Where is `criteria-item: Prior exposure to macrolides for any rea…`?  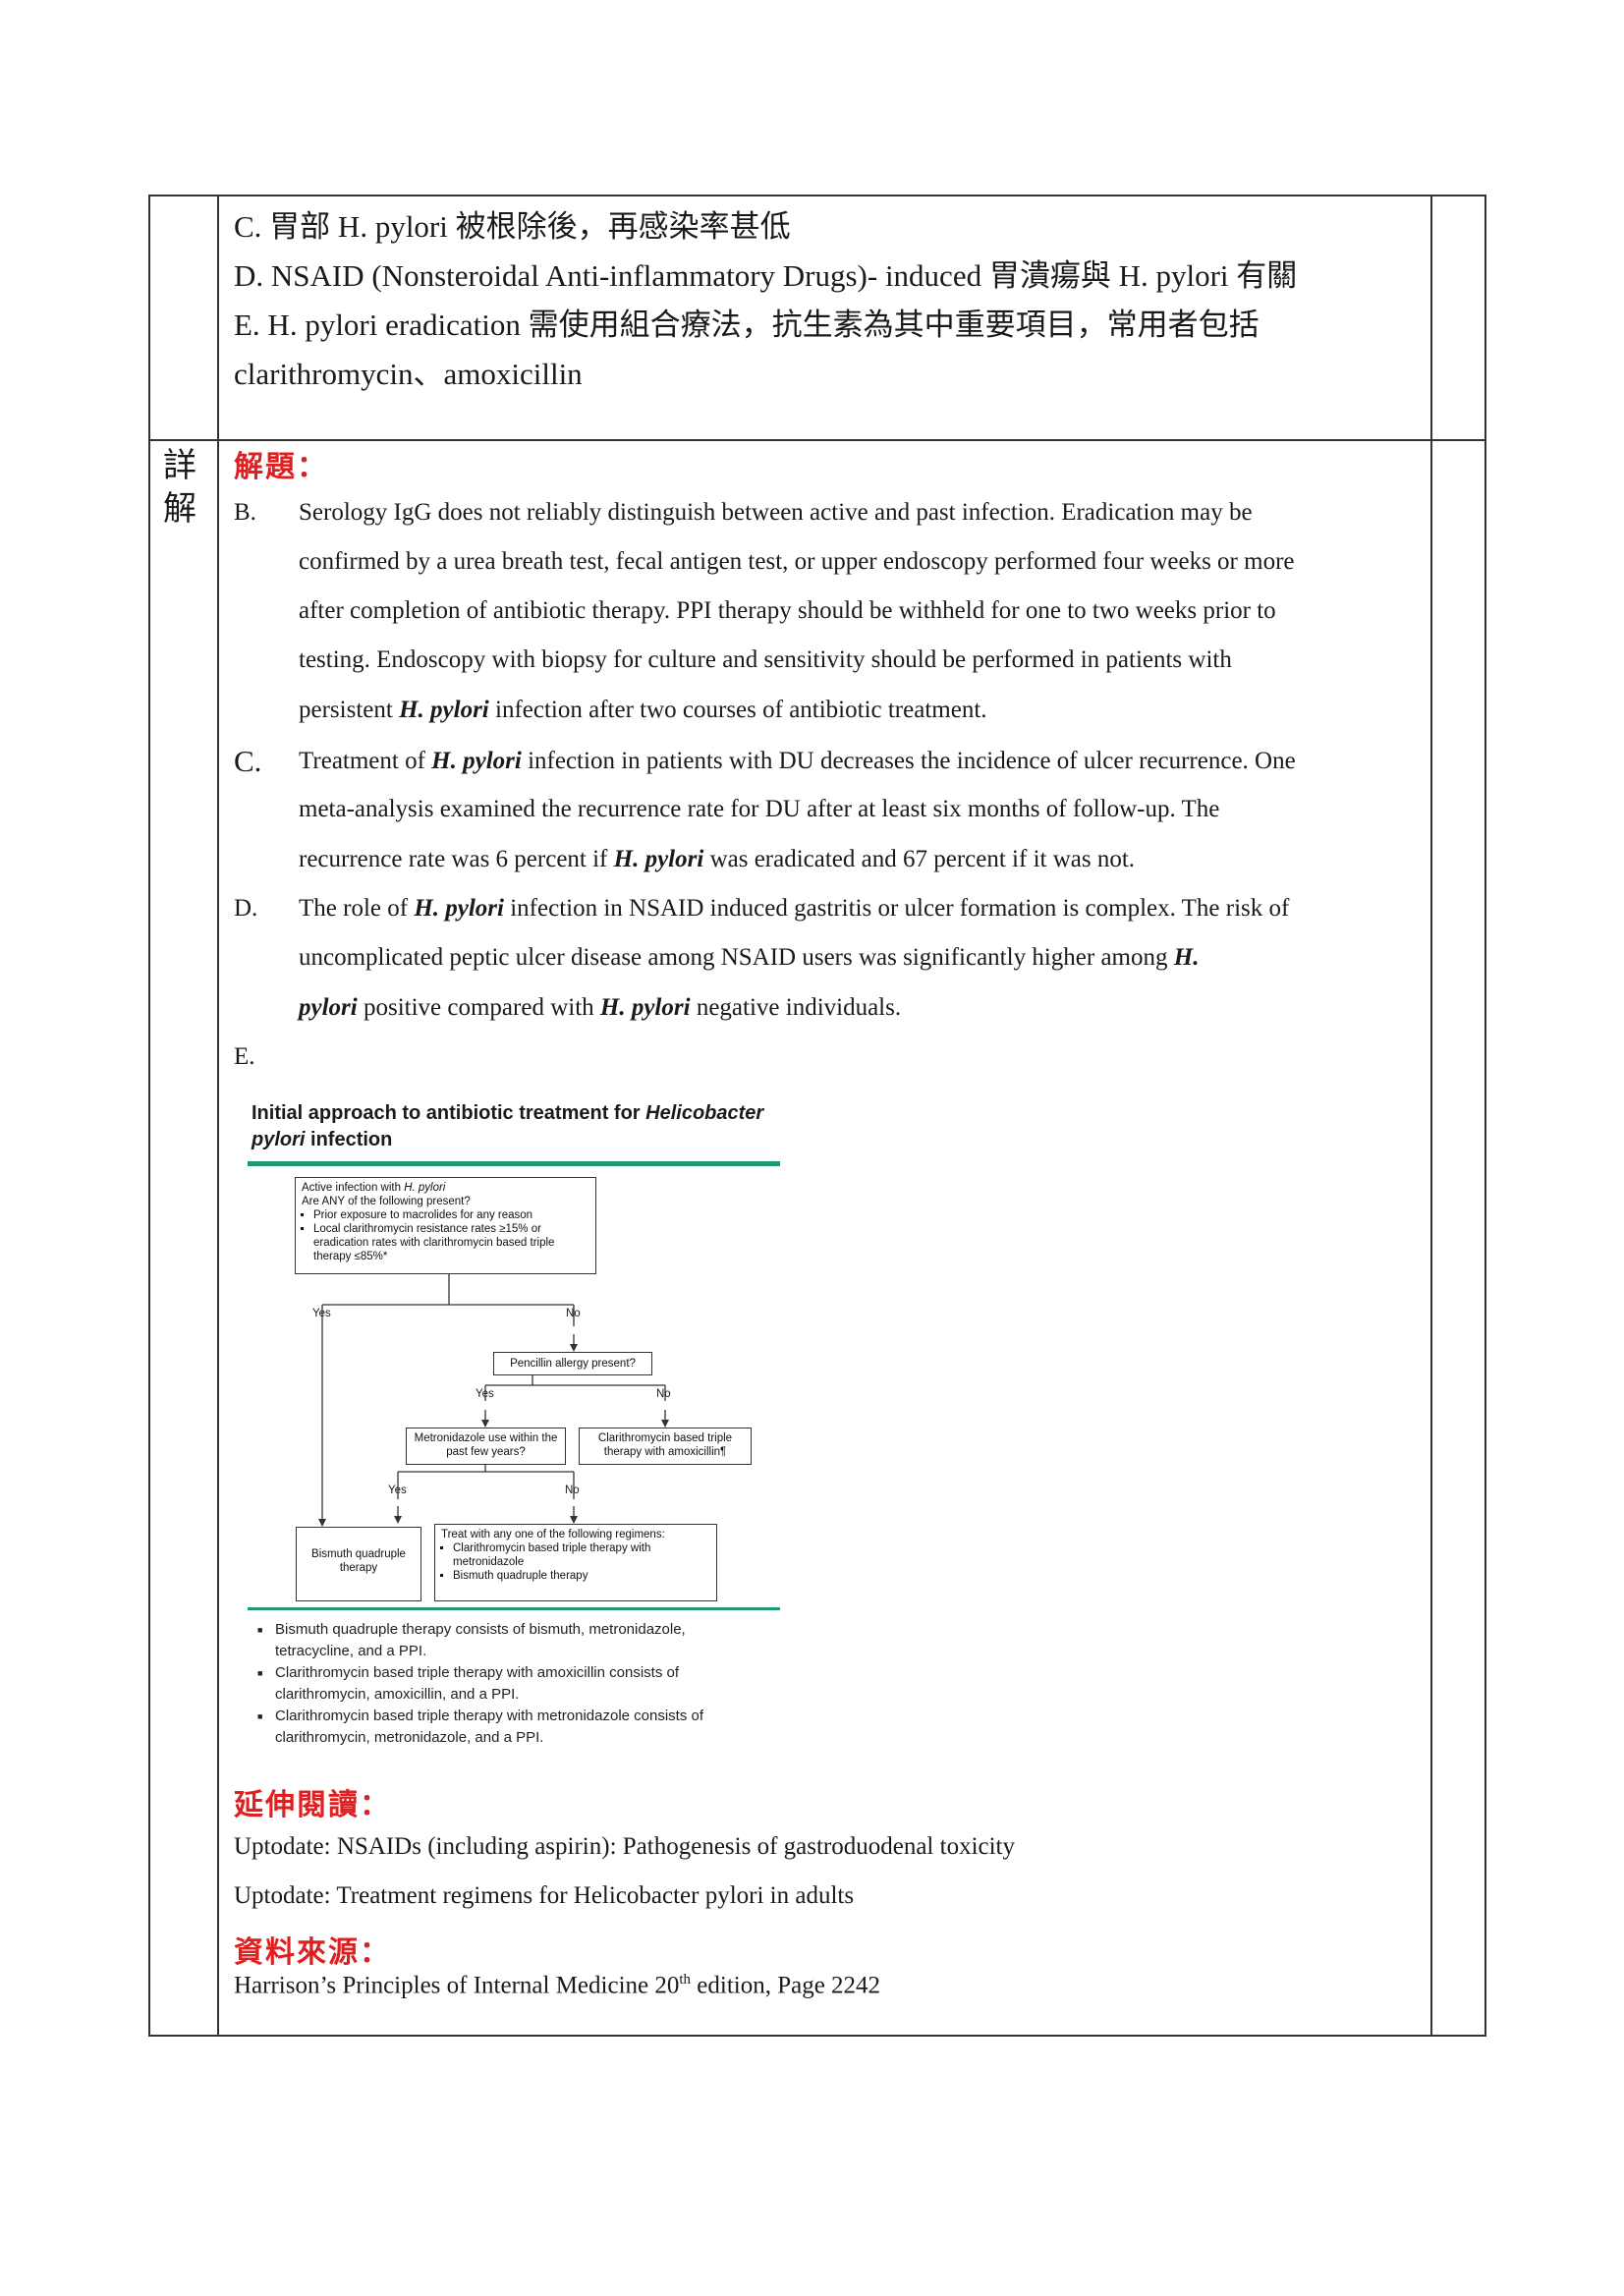
criteria-item: Prior exposure to macrolides for any rea… is located at coordinates (451, 1215).